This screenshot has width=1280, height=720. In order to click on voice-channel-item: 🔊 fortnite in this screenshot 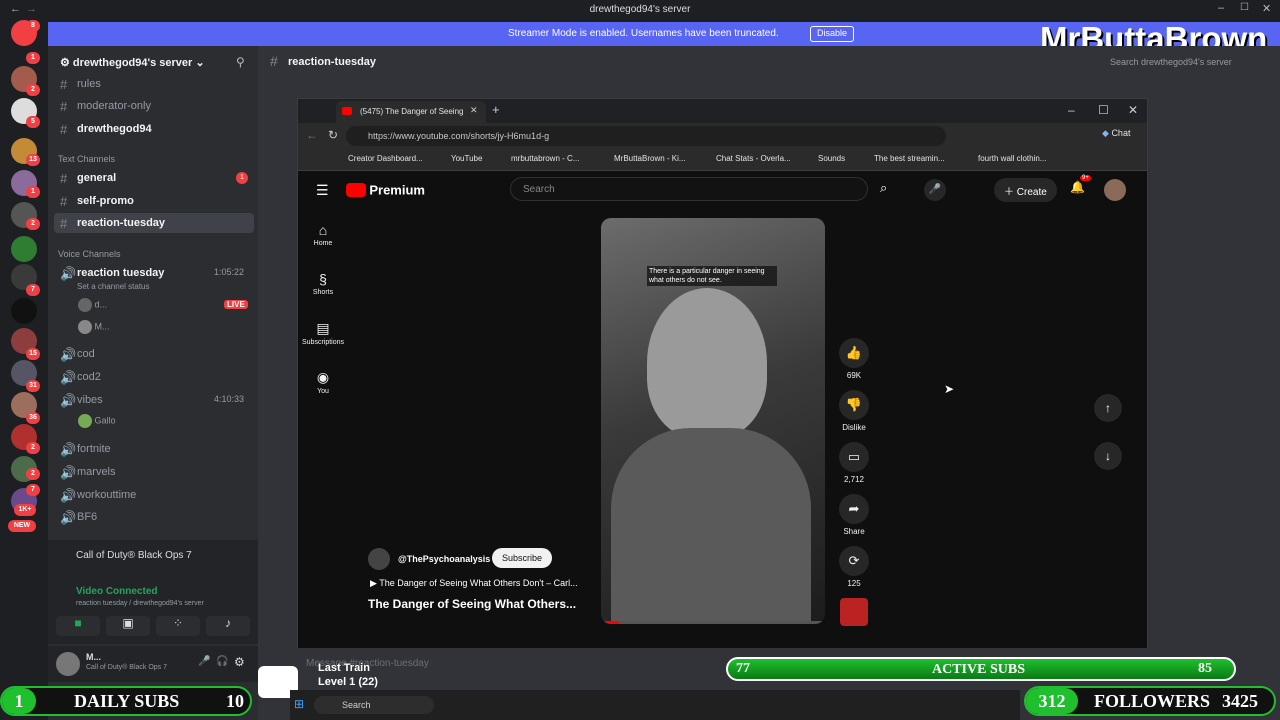, I will do `click(153, 449)`.